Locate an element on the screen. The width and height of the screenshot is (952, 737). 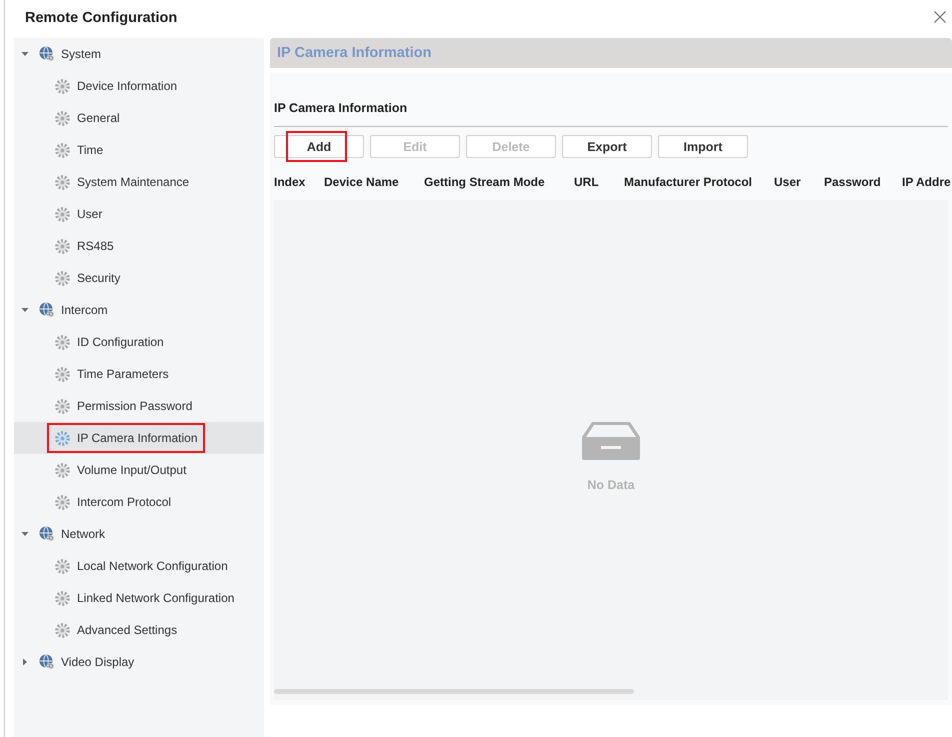
tree-item-label: Security is located at coordinates (98, 278).